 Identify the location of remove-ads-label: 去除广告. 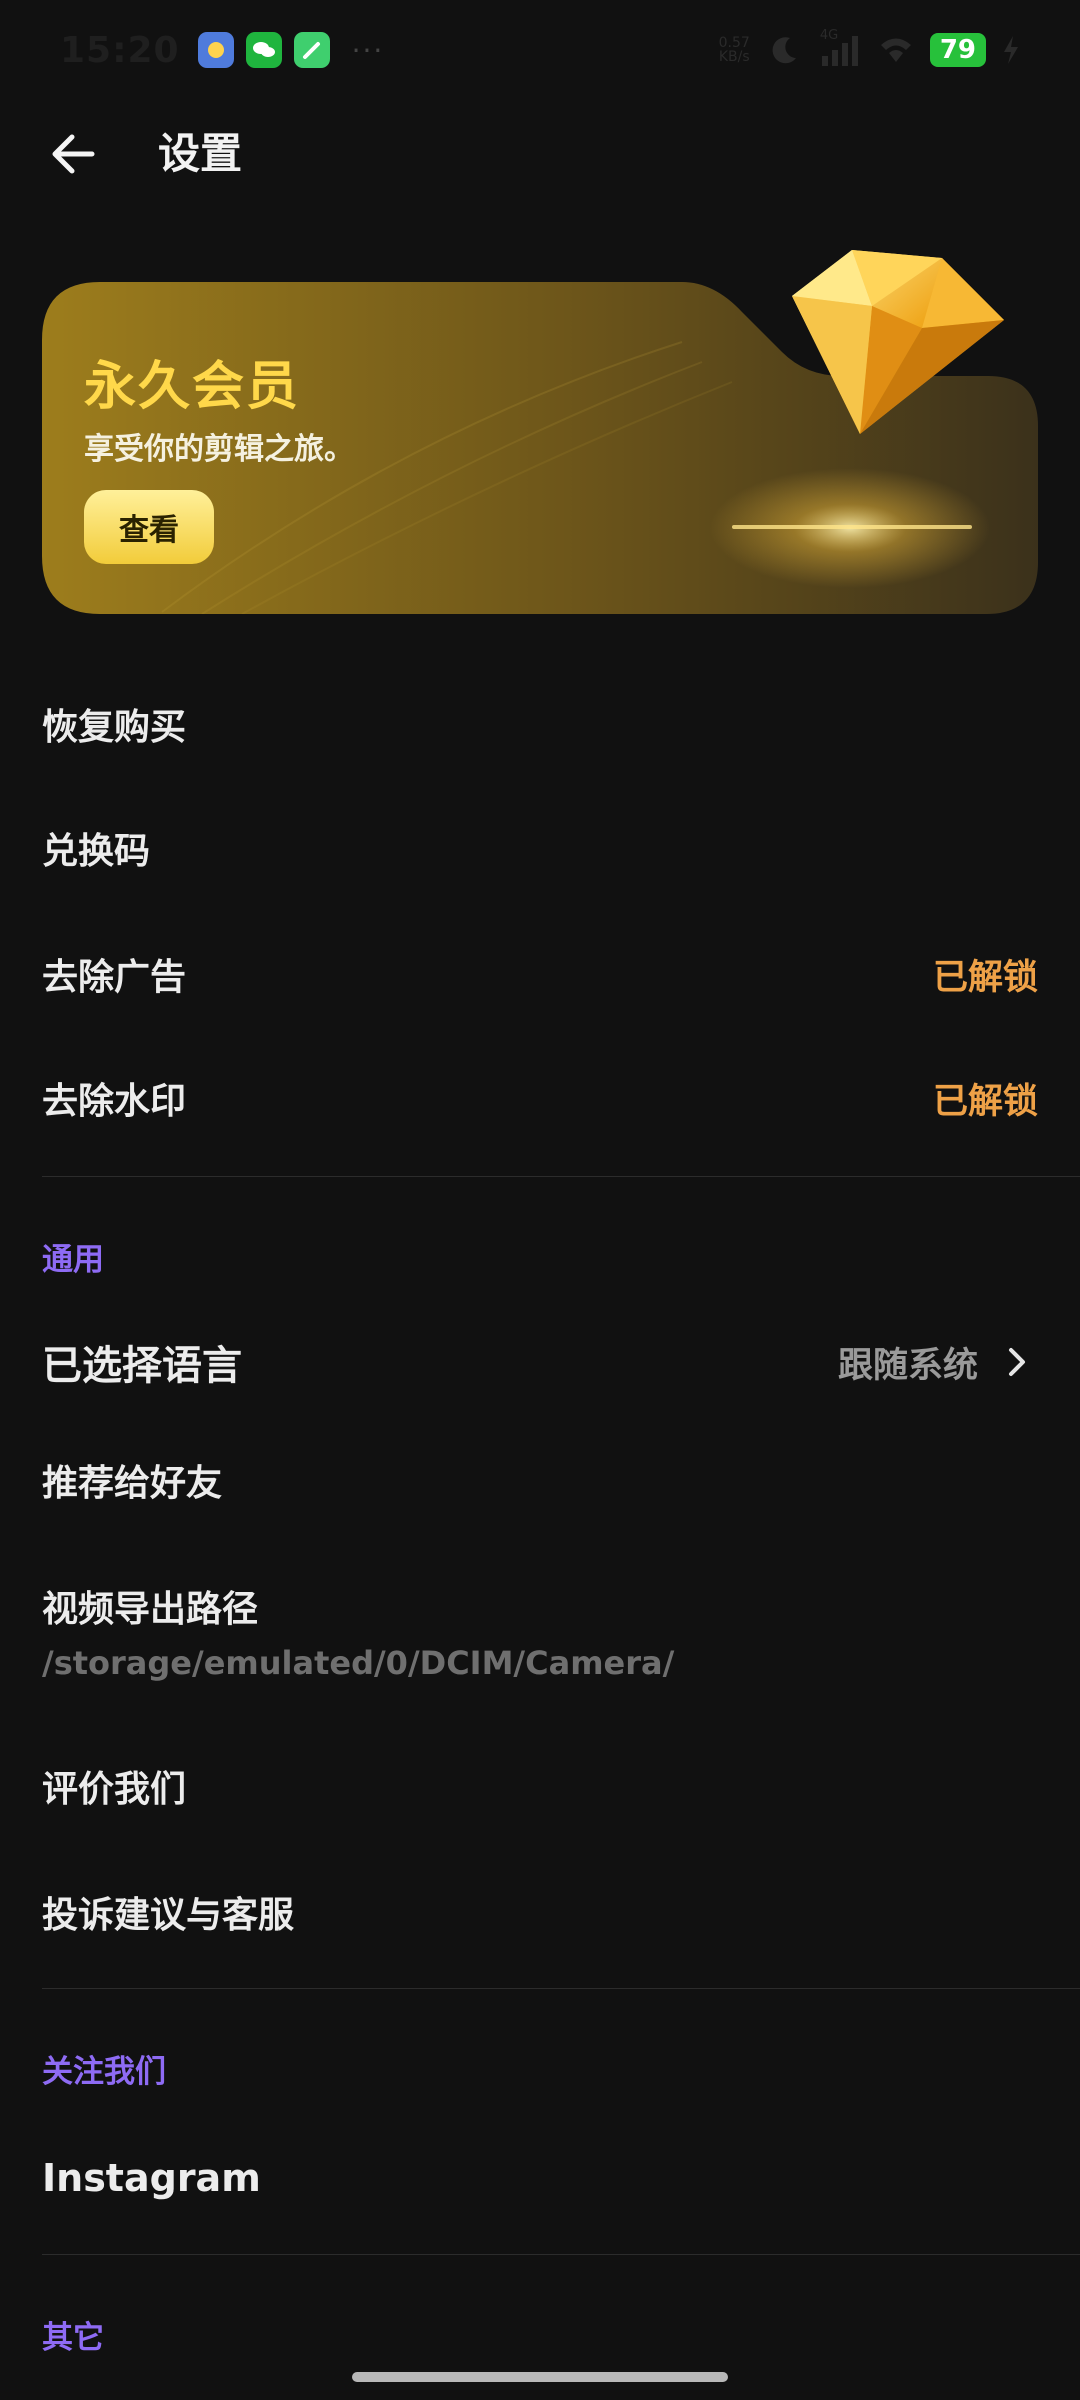
(114, 977).